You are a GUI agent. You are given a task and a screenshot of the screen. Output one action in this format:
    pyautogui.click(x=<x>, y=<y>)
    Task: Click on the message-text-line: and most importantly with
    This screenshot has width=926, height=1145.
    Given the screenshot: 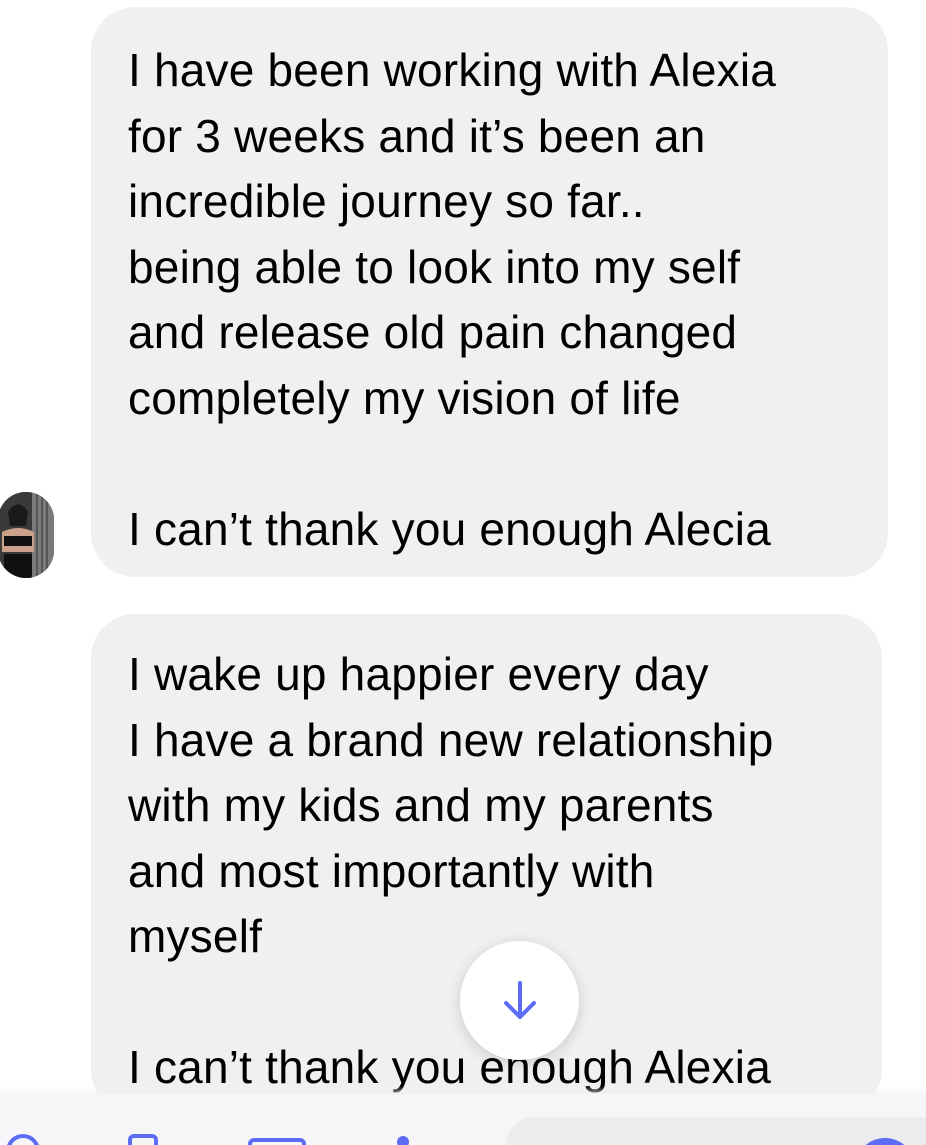 What is the action you would take?
    pyautogui.click(x=391, y=870)
    